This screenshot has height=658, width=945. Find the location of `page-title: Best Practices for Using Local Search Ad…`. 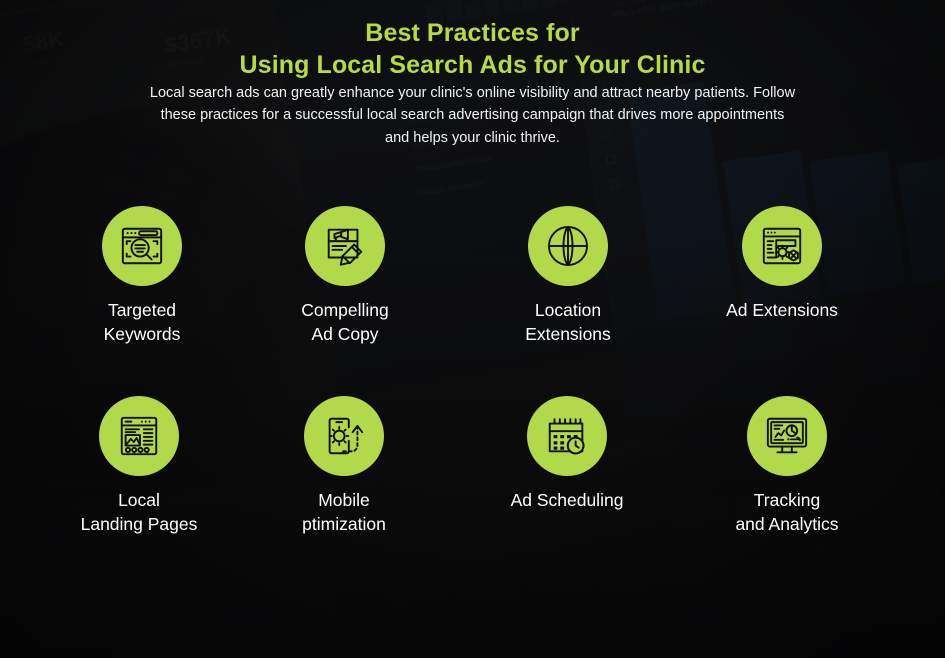

page-title: Best Practices for Using Local Search Ad… is located at coordinates (472, 49).